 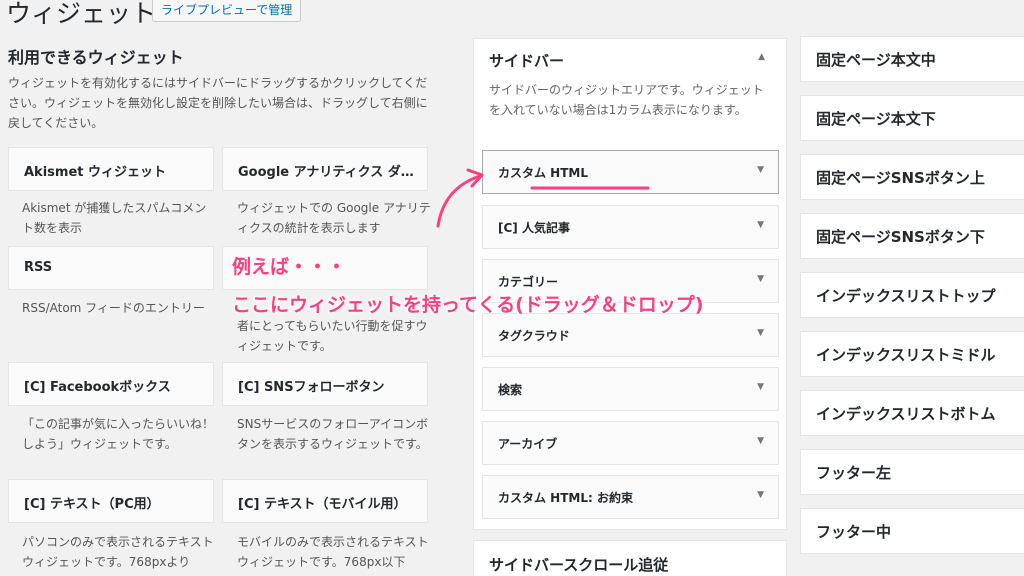 What do you see at coordinates (95, 172) in the screenshot?
I see `widget-name: Akismet ウィジェット` at bounding box center [95, 172].